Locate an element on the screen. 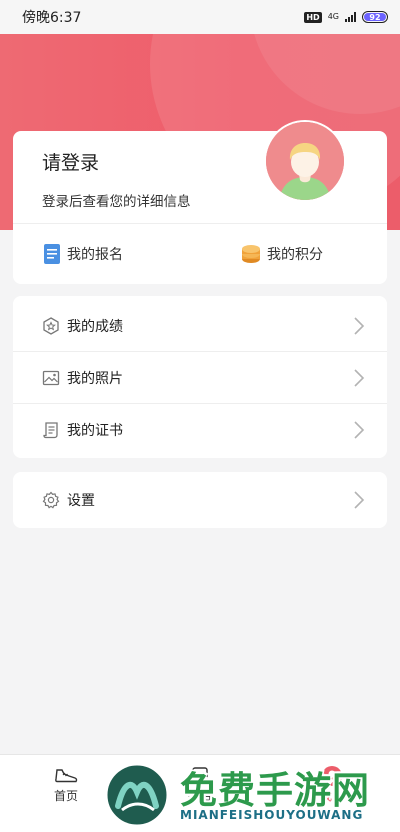 This screenshot has width=400, height=832. menu-item-photos-label: 我的照片 is located at coordinates (95, 378).